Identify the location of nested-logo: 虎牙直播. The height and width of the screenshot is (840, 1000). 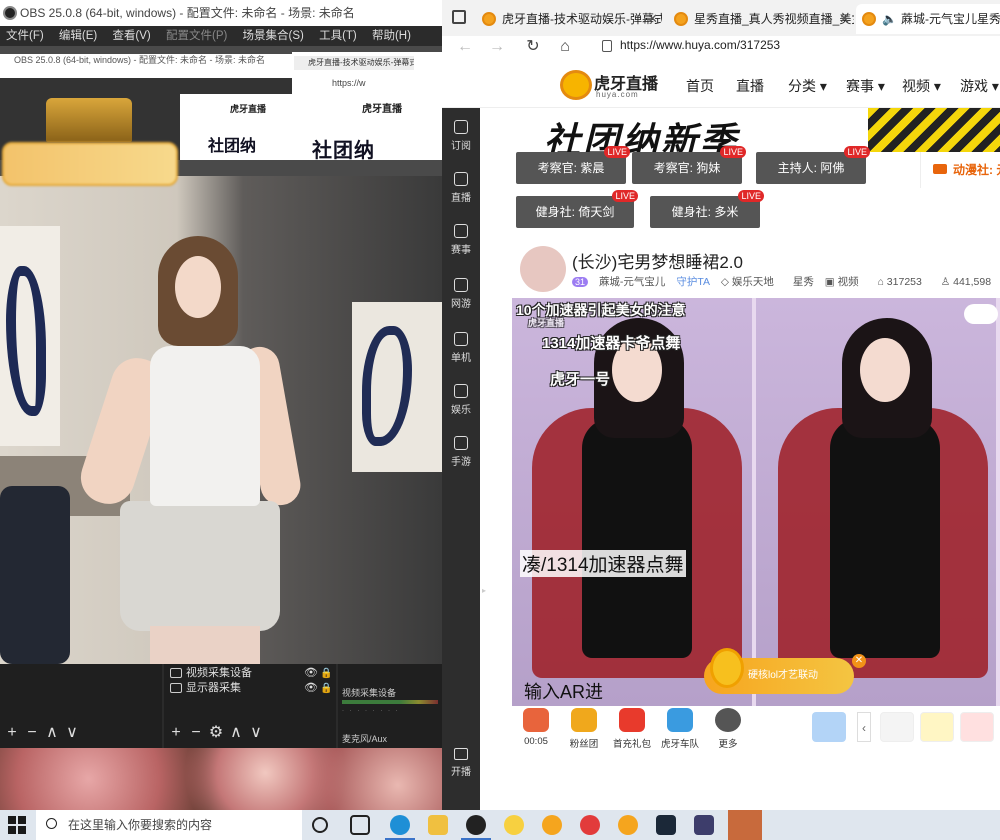
(382, 109).